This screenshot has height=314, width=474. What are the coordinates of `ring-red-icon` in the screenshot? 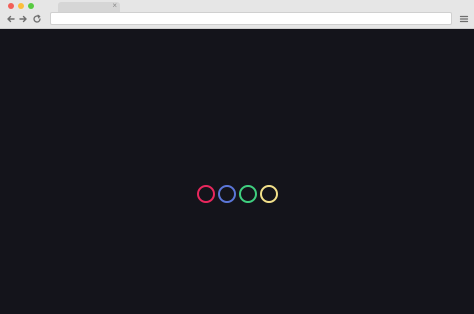 It's located at (206, 194).